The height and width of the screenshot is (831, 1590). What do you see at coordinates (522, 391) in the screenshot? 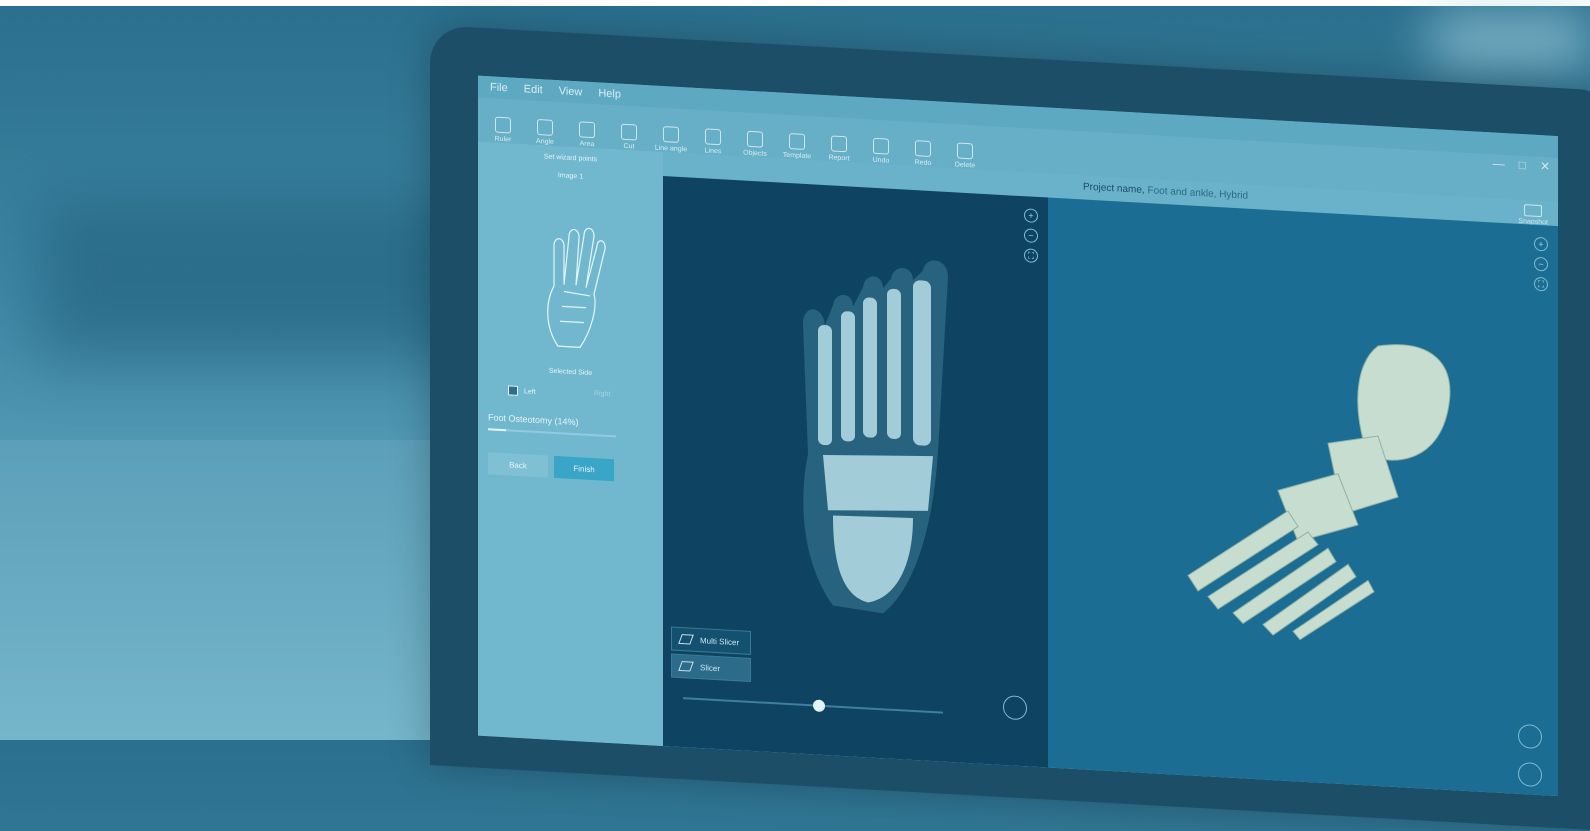
I see `left-side-checkbox: Left` at bounding box center [522, 391].